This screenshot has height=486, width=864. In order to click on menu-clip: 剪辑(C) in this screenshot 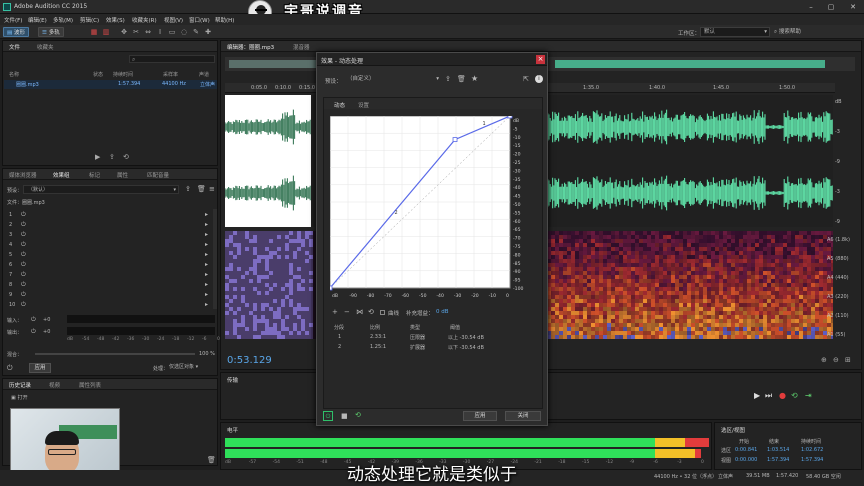, I will do `click(89, 20)`.